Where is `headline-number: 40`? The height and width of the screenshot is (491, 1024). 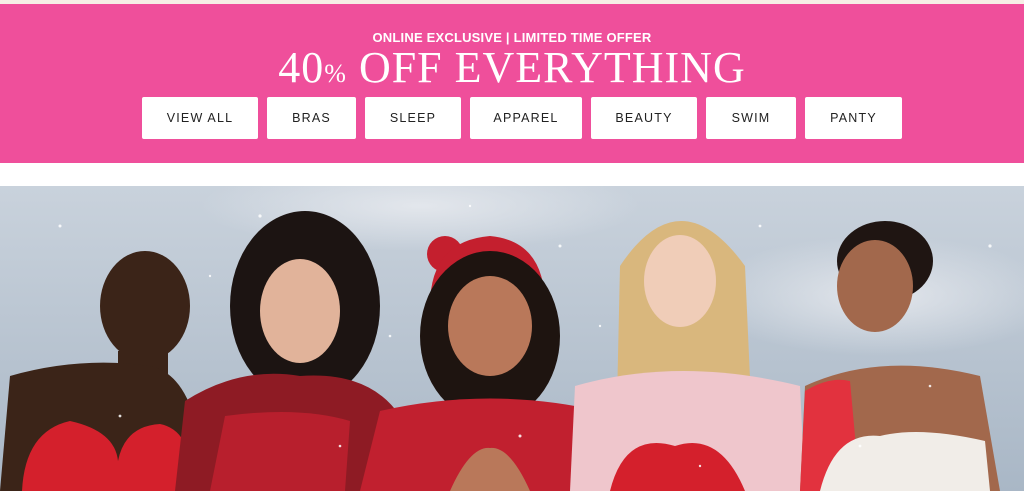
headline-number: 40 is located at coordinates (301, 67).